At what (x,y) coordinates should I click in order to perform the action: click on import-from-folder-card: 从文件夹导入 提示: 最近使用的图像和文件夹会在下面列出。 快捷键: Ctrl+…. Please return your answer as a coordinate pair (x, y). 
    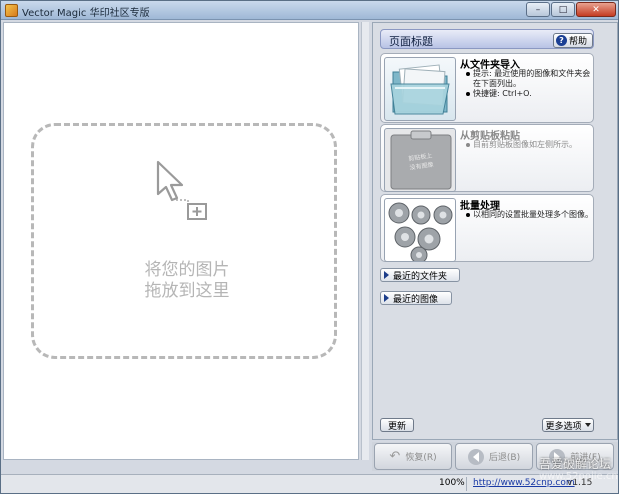
    Looking at the image, I should click on (487, 88).